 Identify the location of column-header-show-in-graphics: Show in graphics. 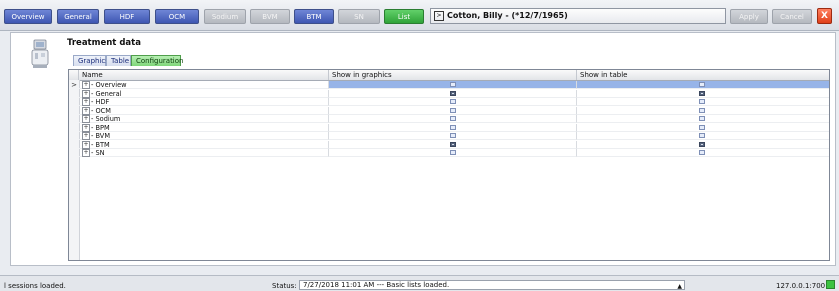
(453, 75).